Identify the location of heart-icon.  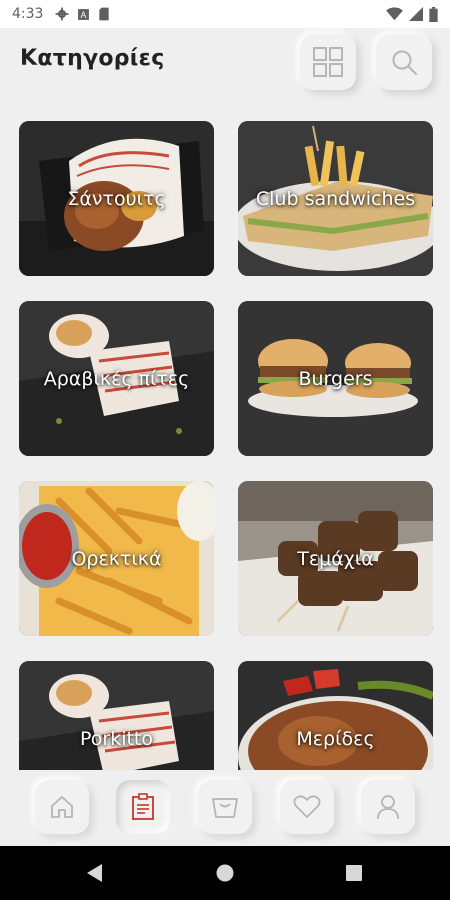
(307, 806).